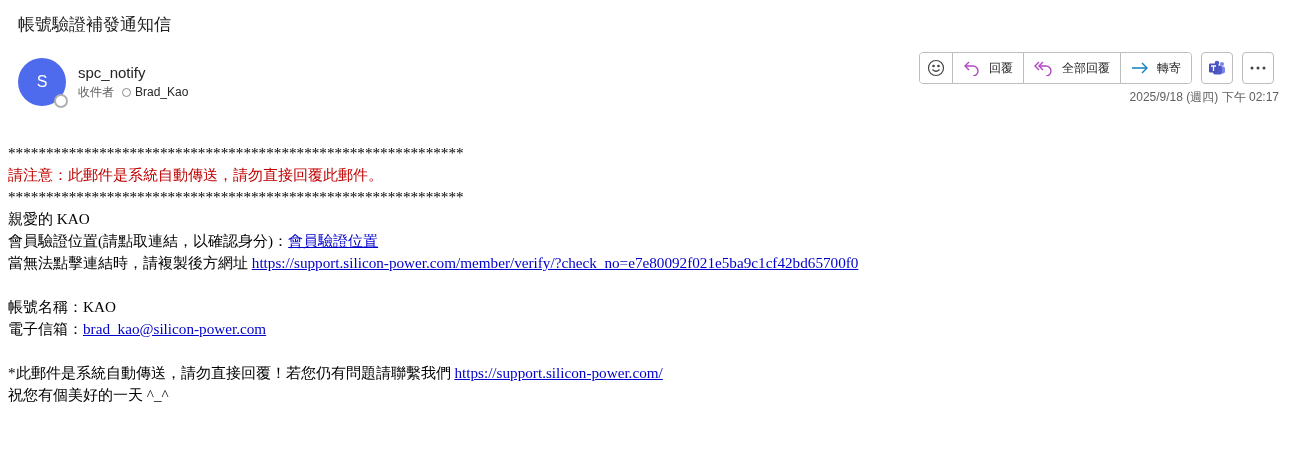  I want to click on body-text: 會員驗證位置(請點取連結，以確認身分)：會員驗證位置, so click(193, 241).